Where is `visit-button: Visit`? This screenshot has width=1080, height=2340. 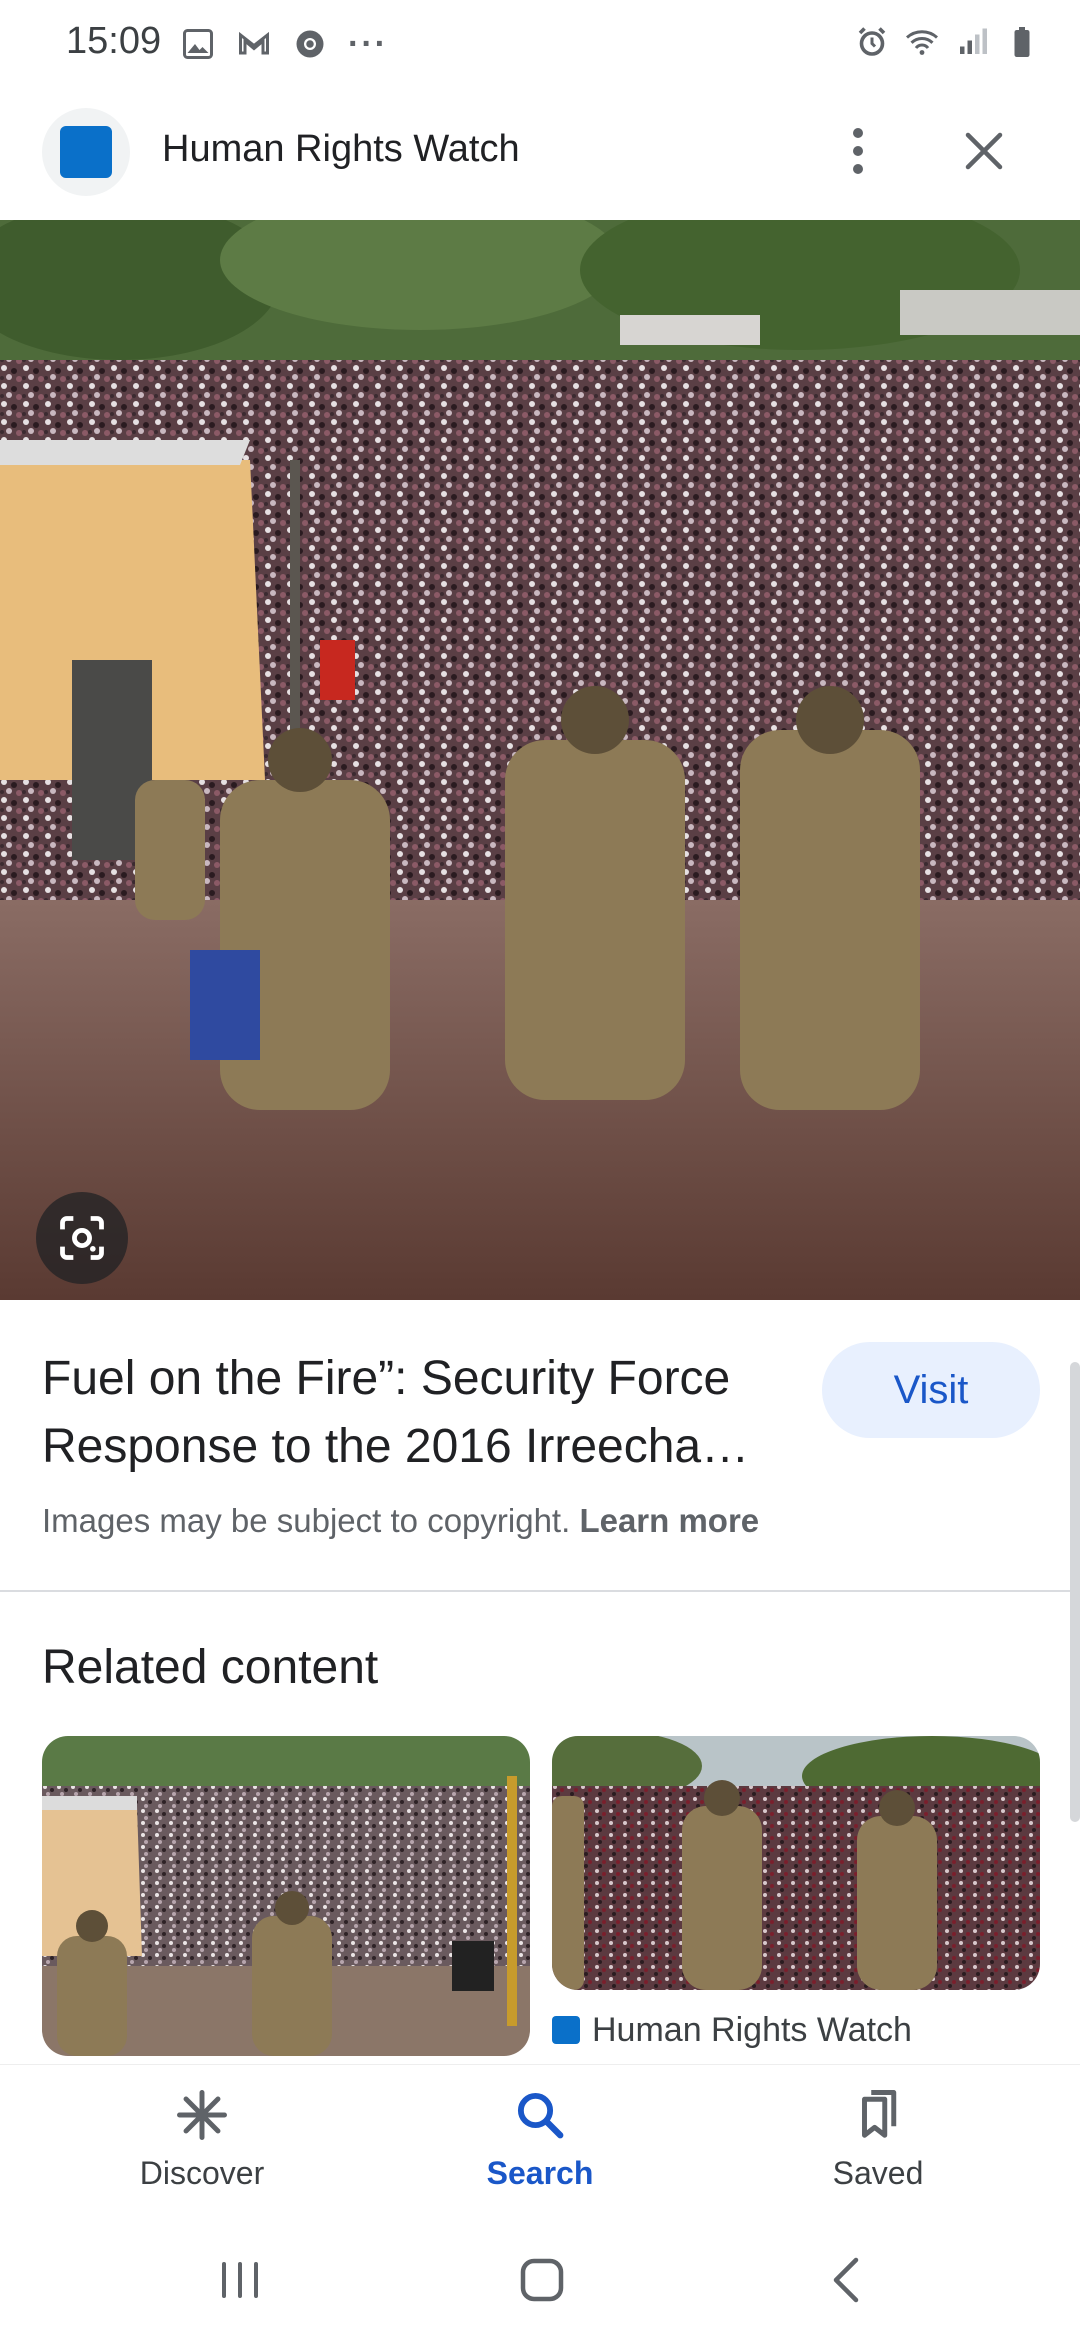
visit-button: Visit is located at coordinates (931, 1390).